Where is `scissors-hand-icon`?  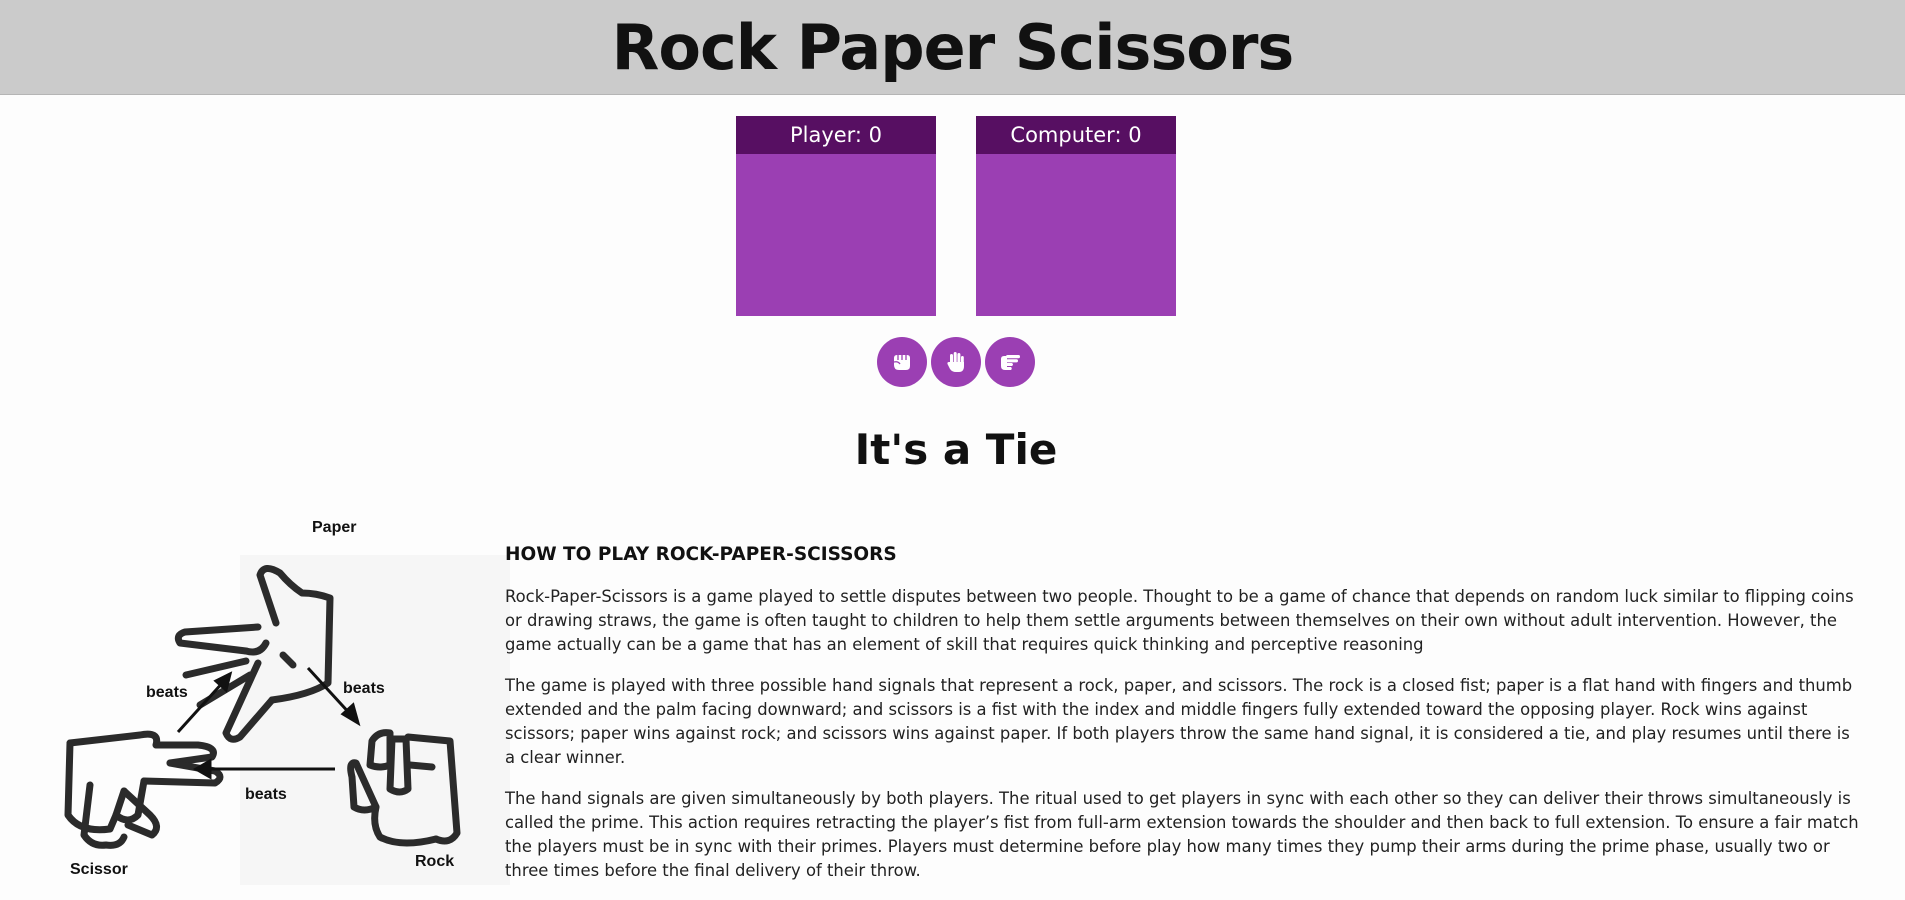 scissors-hand-icon is located at coordinates (1010, 362).